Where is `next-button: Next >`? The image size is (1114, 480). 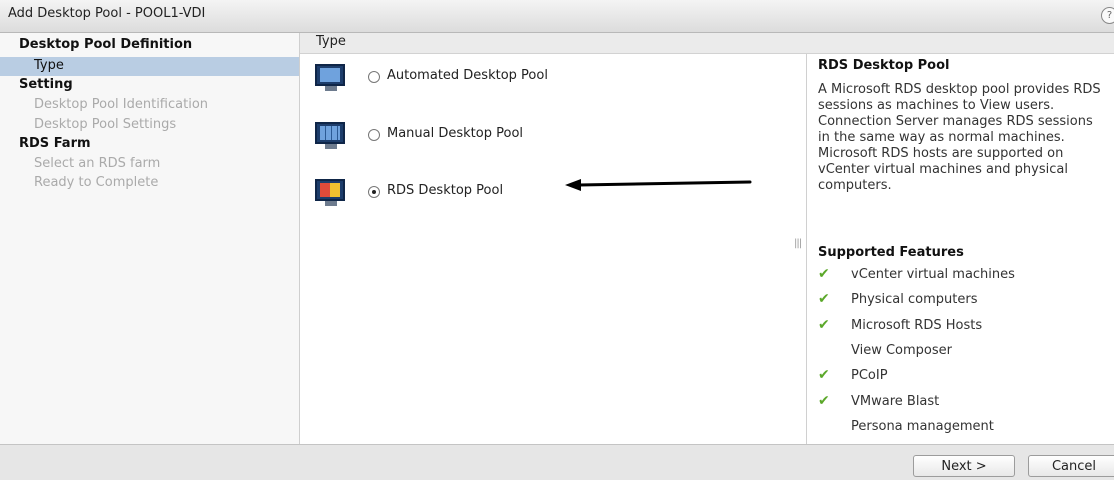
next-button: Next > is located at coordinates (964, 466).